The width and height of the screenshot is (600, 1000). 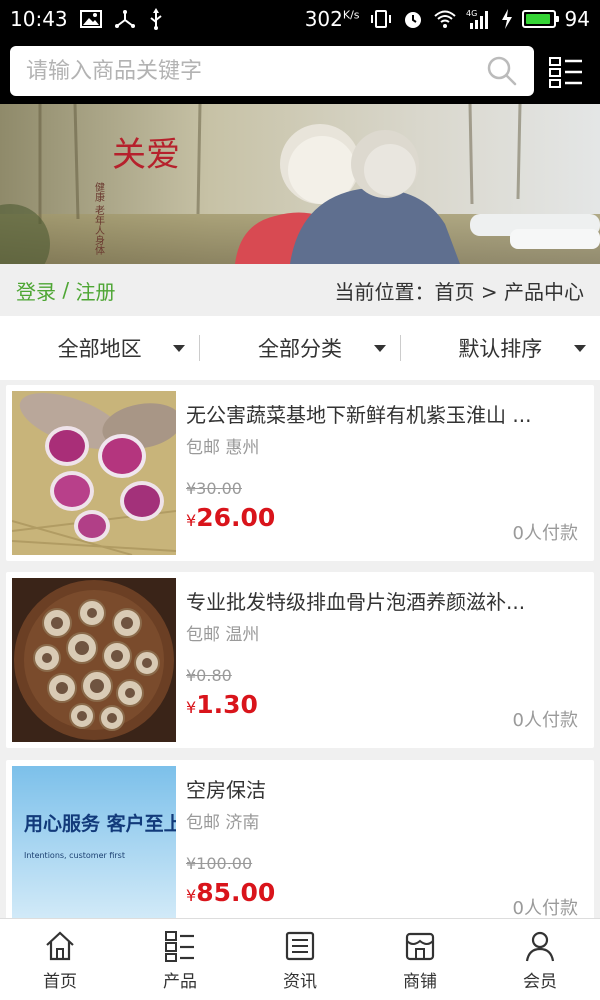 I want to click on filter-sort-label: 默认排序, so click(x=500, y=349).